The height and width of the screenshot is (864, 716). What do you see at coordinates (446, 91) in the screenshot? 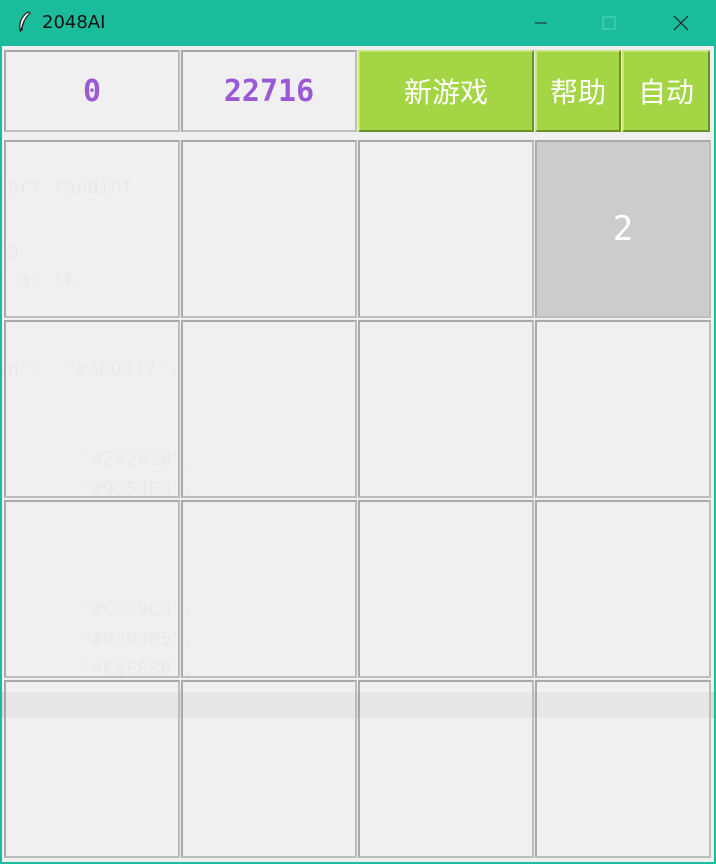
I see `new-game-button: 新游戏` at bounding box center [446, 91].